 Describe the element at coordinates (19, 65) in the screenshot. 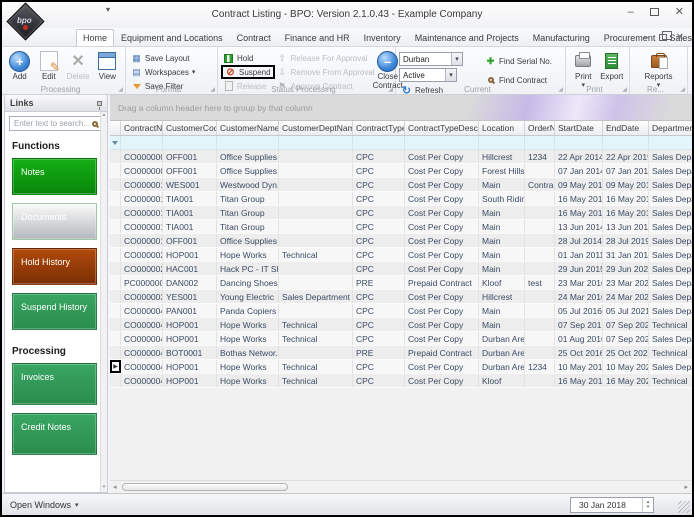

I see `add-button: + Add` at that location.